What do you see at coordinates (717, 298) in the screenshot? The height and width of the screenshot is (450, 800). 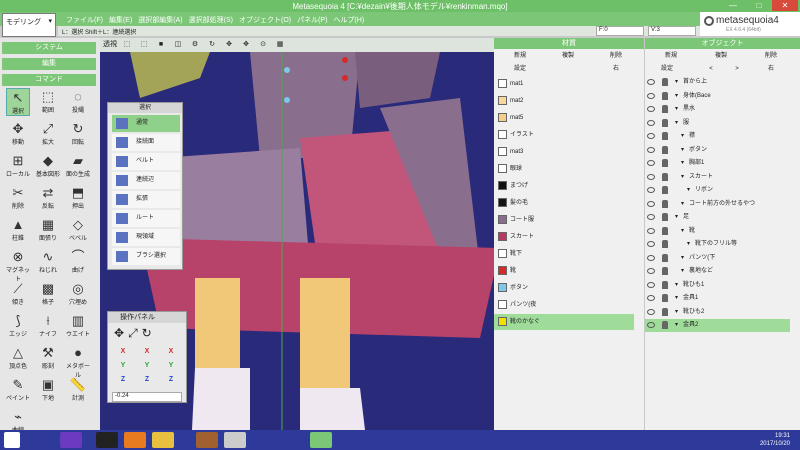 I see `object-row: ▾ 金具1` at bounding box center [717, 298].